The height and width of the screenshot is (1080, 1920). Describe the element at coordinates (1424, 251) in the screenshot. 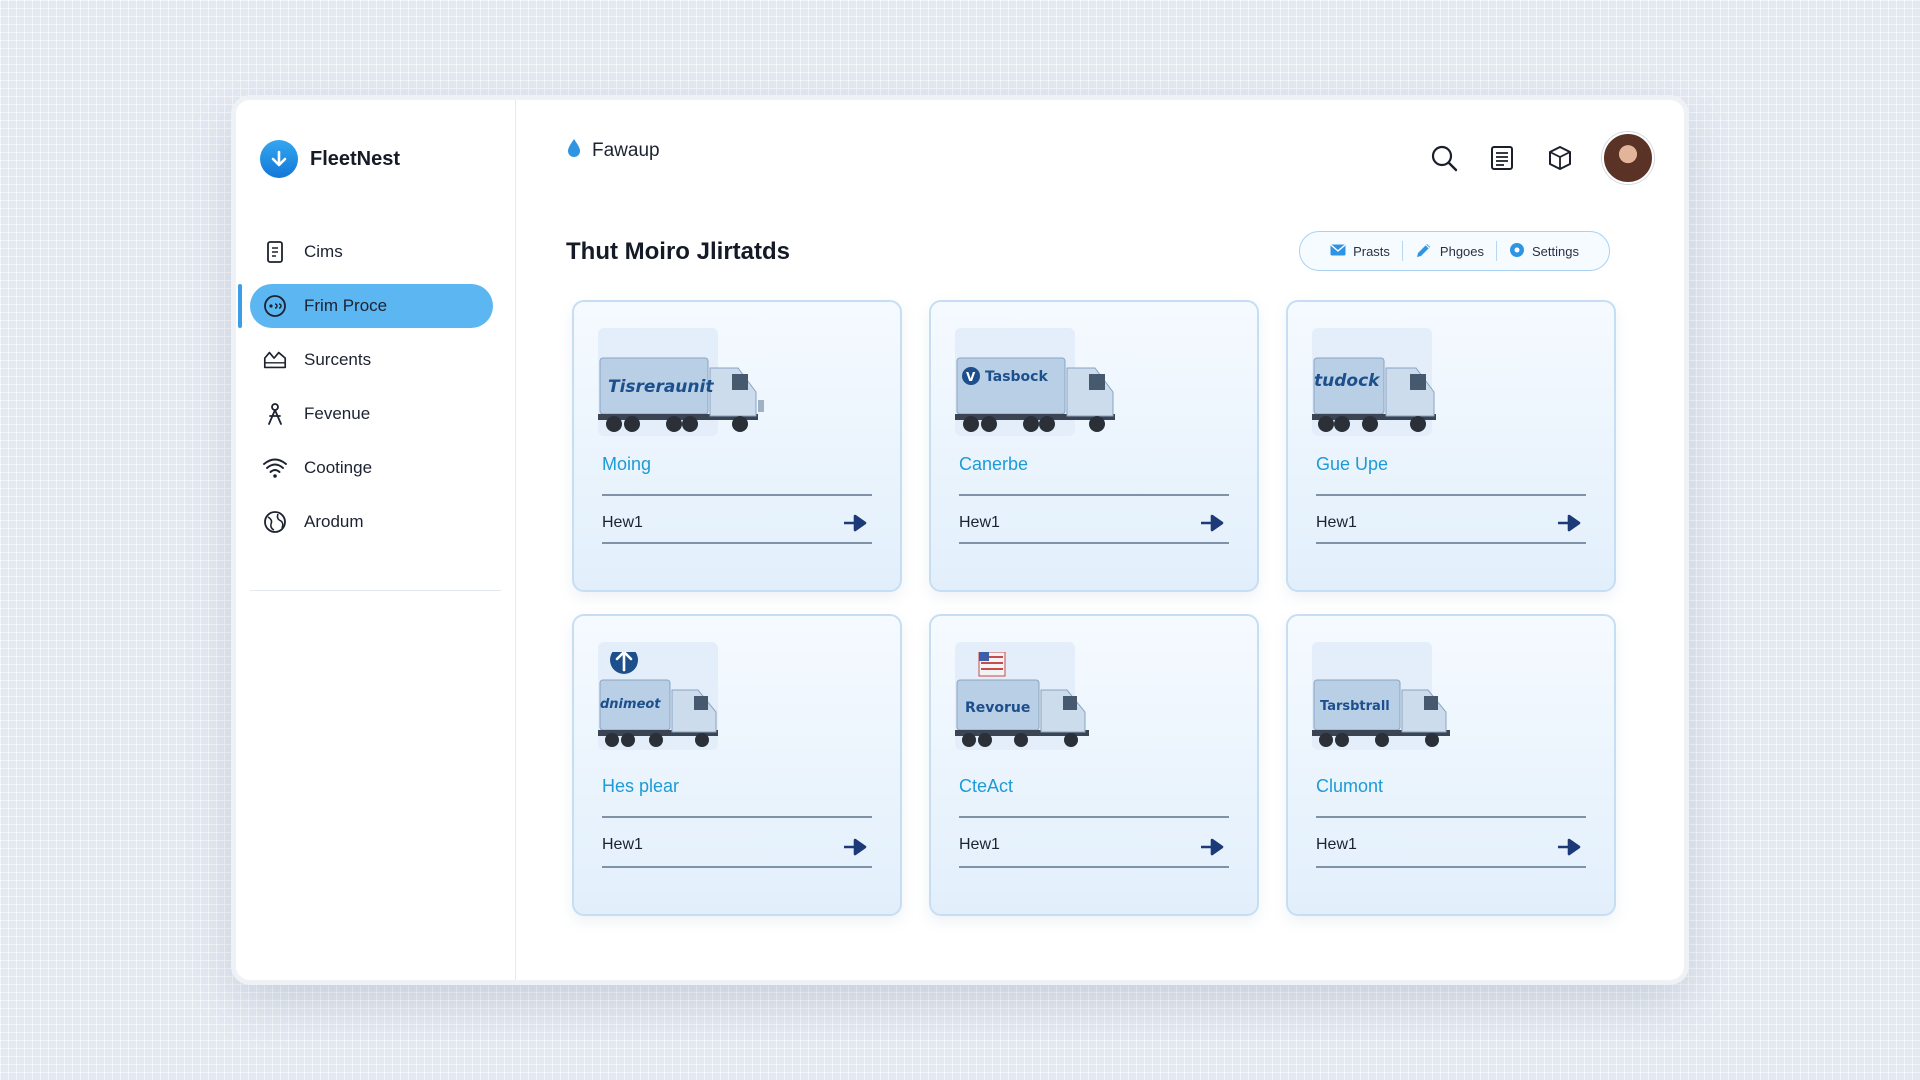

I see `pencil-icon` at that location.